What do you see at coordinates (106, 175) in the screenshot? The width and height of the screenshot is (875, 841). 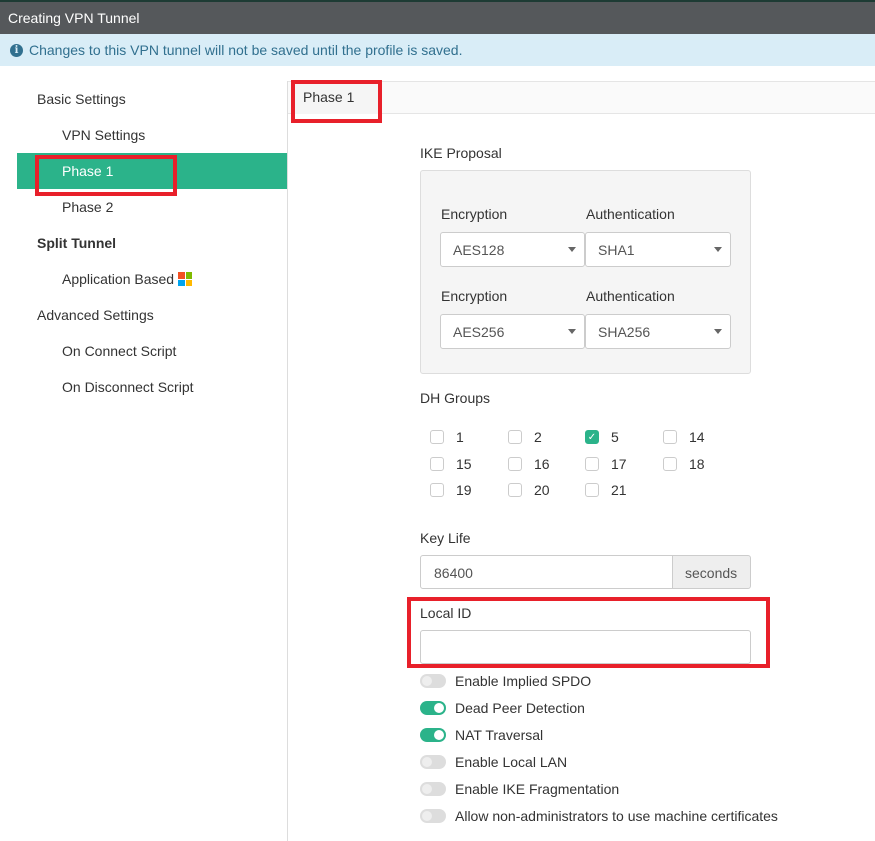 I see `highlight-box-nav` at bounding box center [106, 175].